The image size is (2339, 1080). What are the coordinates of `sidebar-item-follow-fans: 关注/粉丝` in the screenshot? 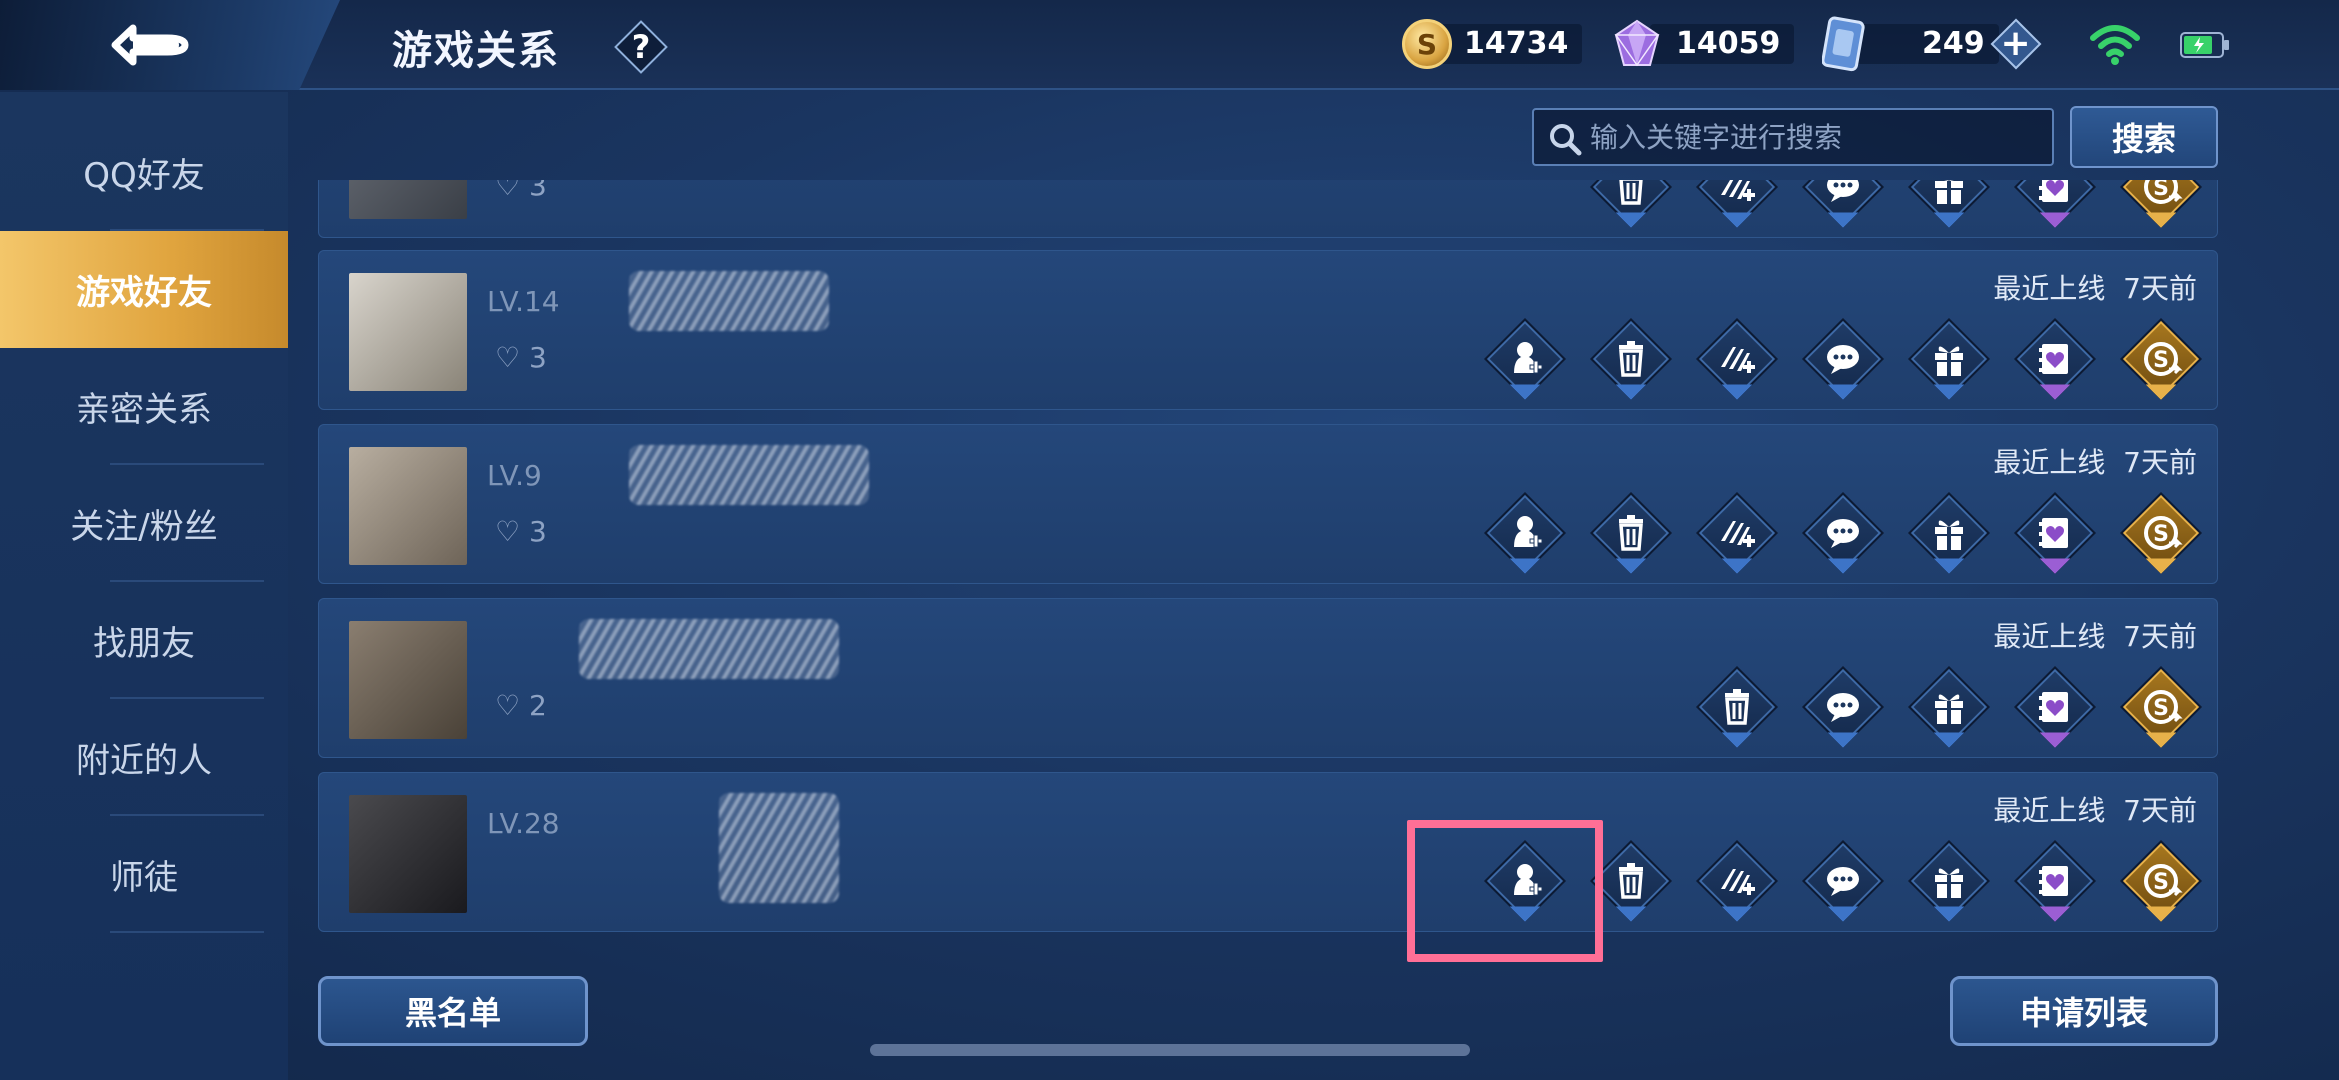 It's located at (144, 523).